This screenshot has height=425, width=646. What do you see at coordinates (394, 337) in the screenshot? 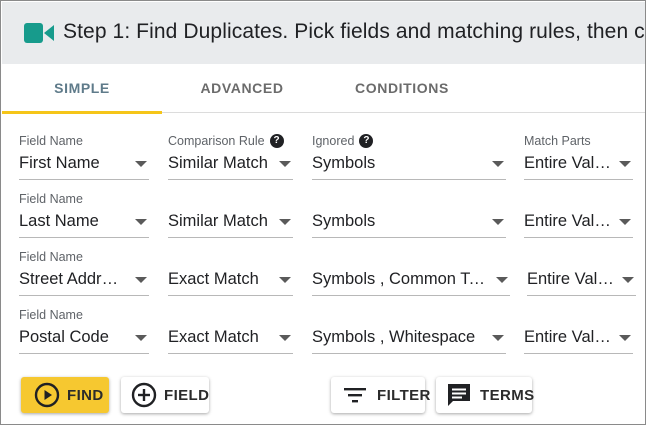
I see `ignored-value: Symbols , Whitespace` at bounding box center [394, 337].